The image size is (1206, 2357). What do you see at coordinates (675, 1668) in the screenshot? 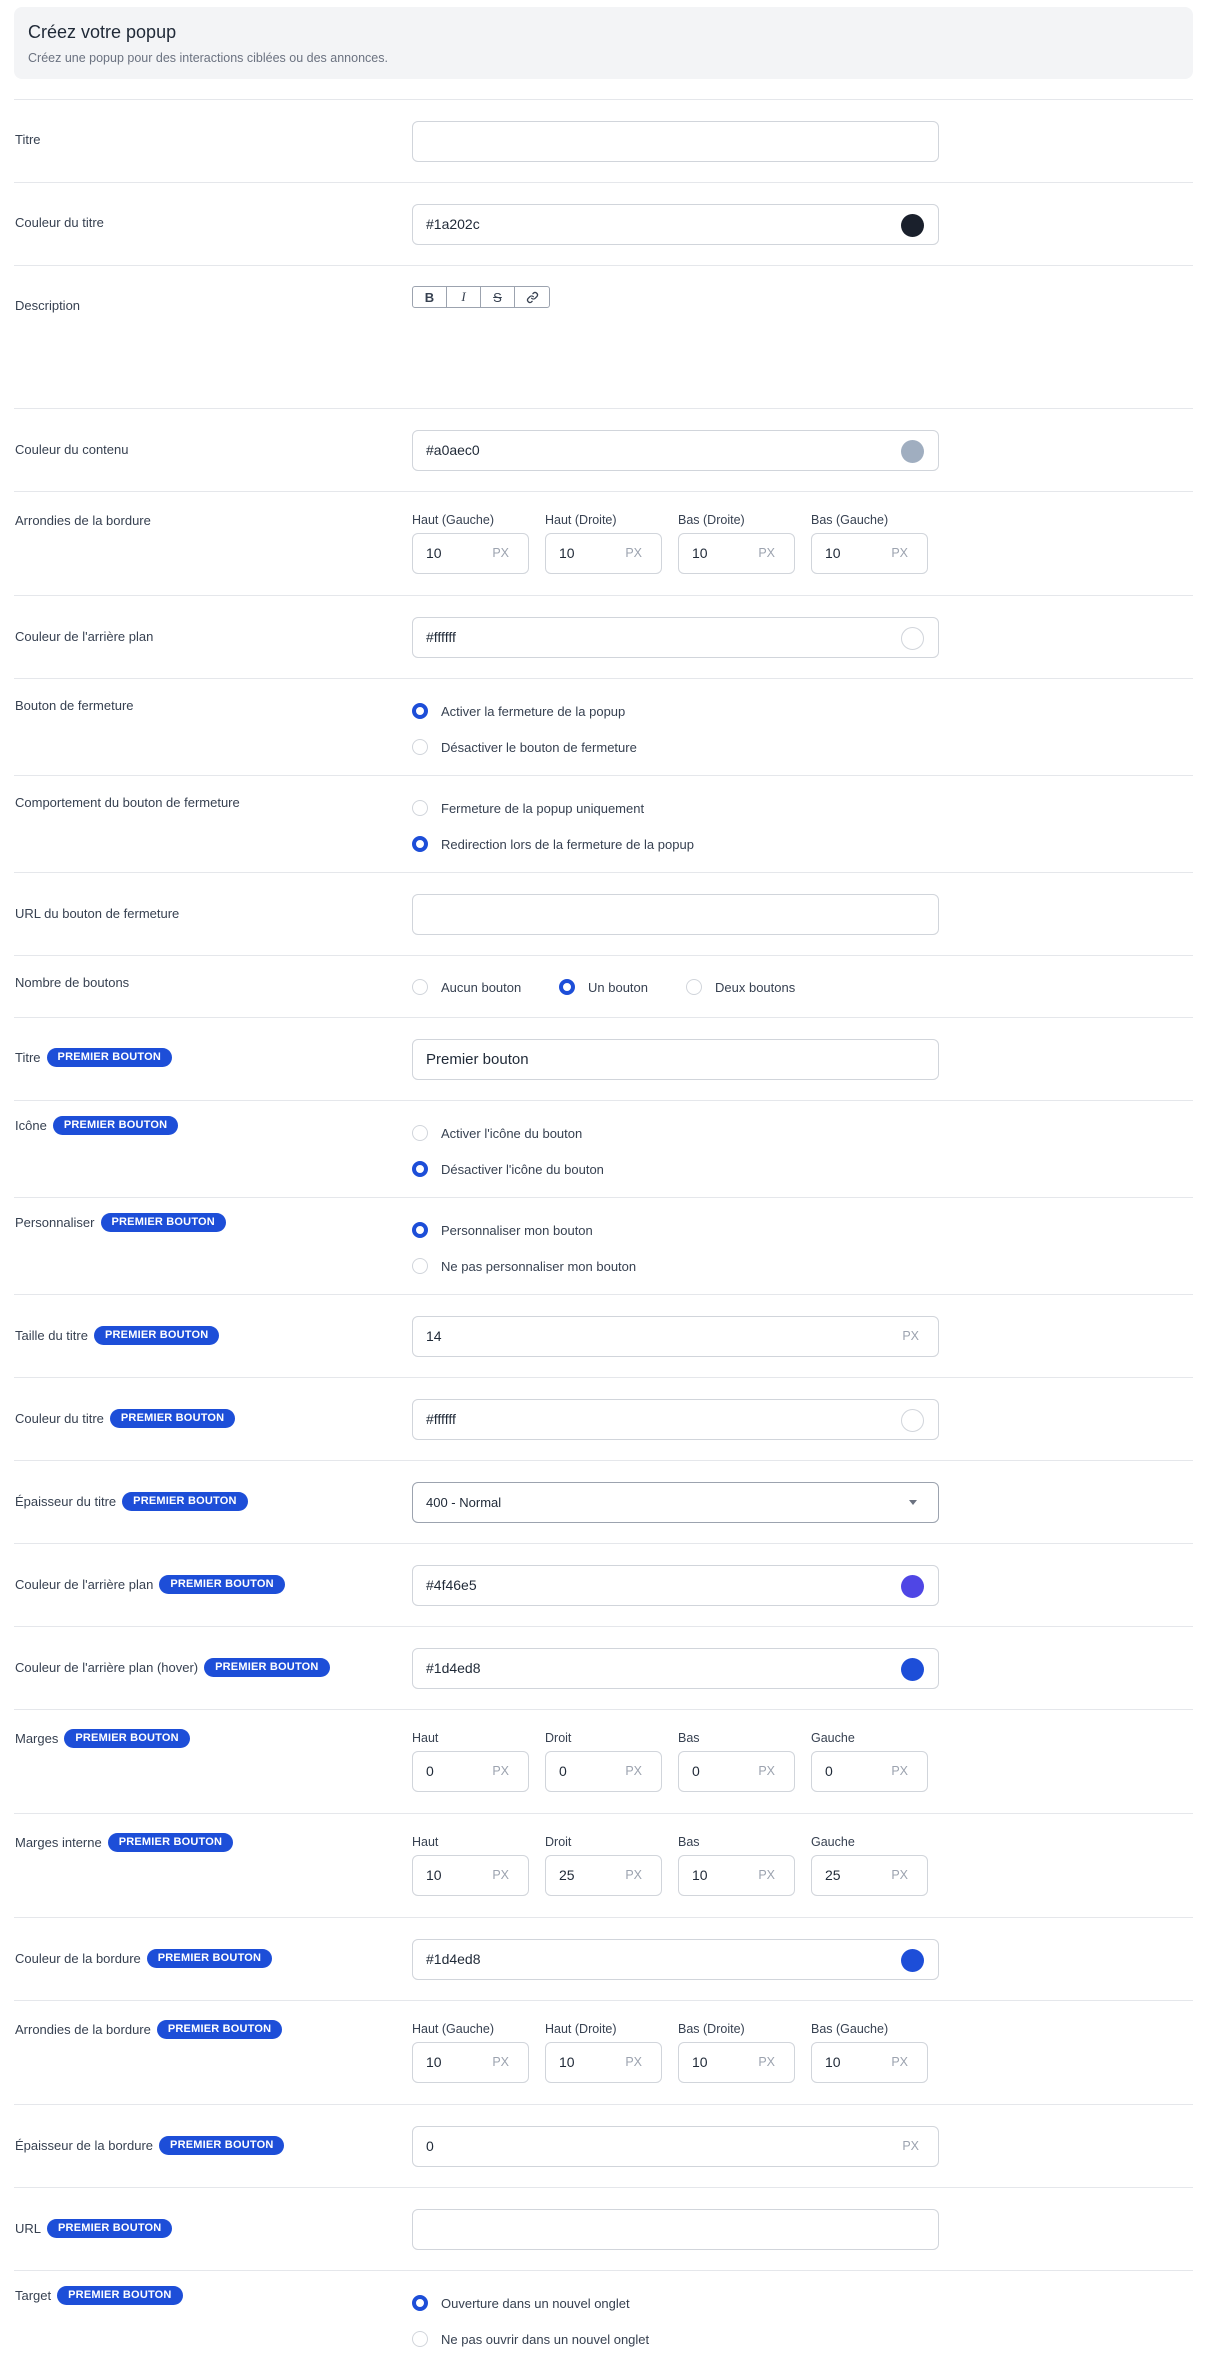
I see `button-bg-hover-color-input: #1d4ed8` at bounding box center [675, 1668].